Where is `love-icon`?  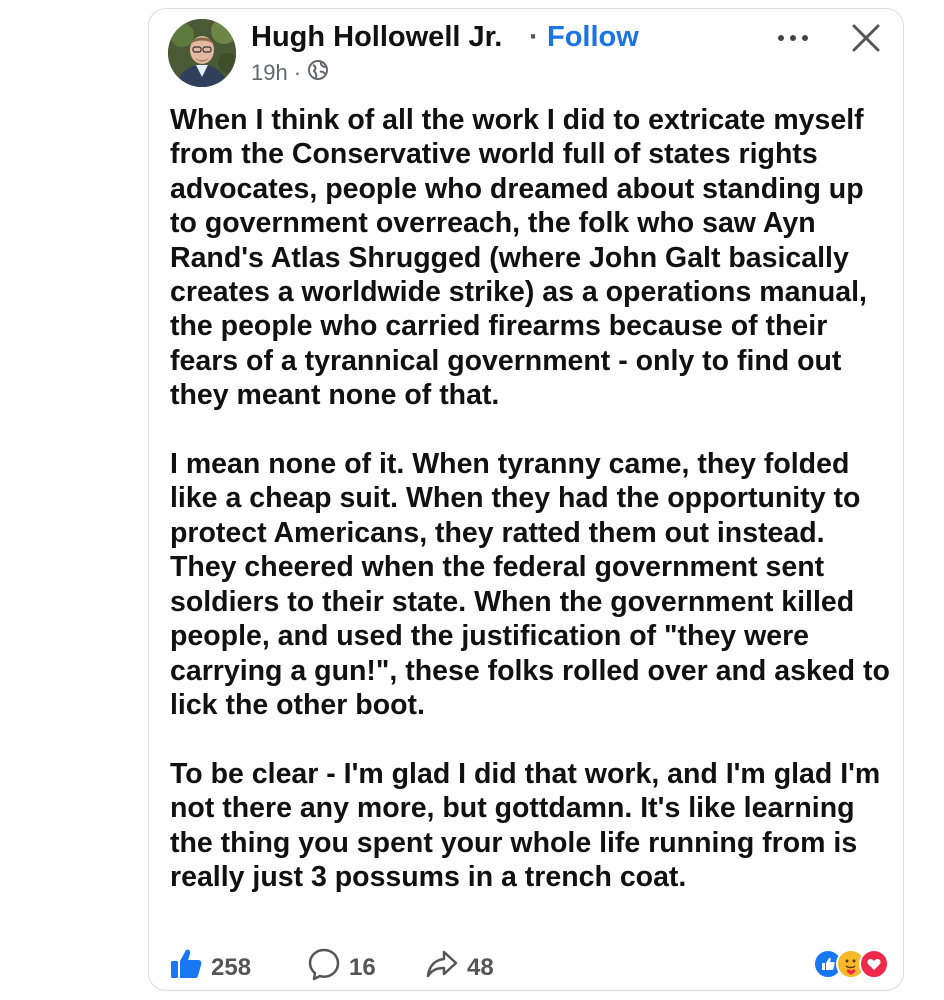
love-icon is located at coordinates (874, 964).